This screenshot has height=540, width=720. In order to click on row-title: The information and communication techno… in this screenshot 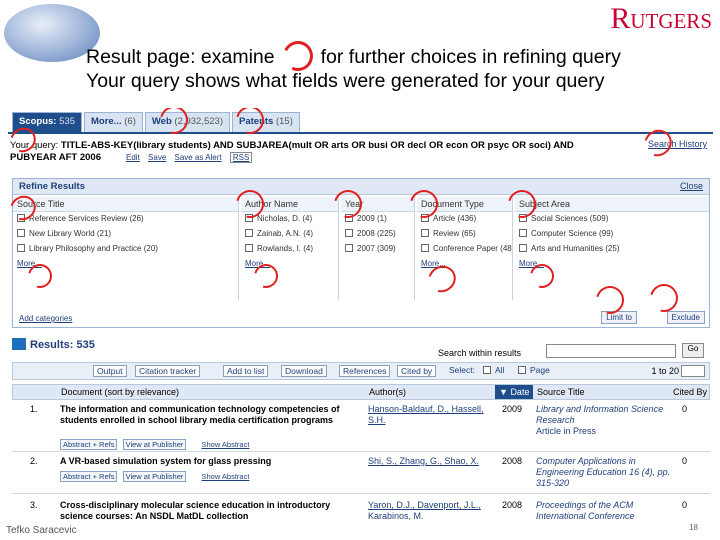, I will do `click(210, 415)`.